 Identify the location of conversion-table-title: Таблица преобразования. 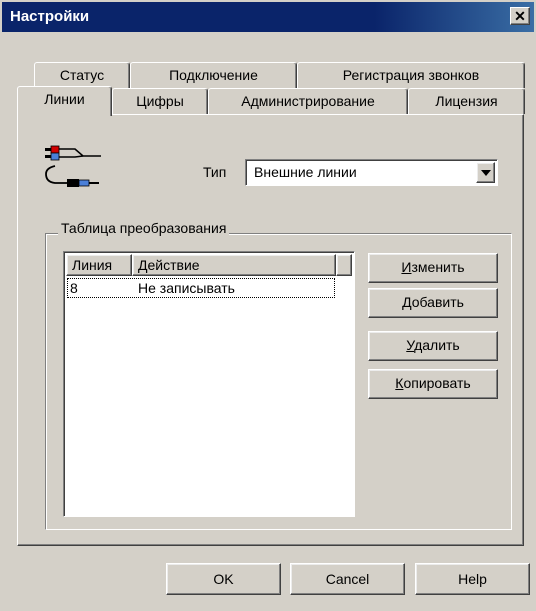
(144, 228).